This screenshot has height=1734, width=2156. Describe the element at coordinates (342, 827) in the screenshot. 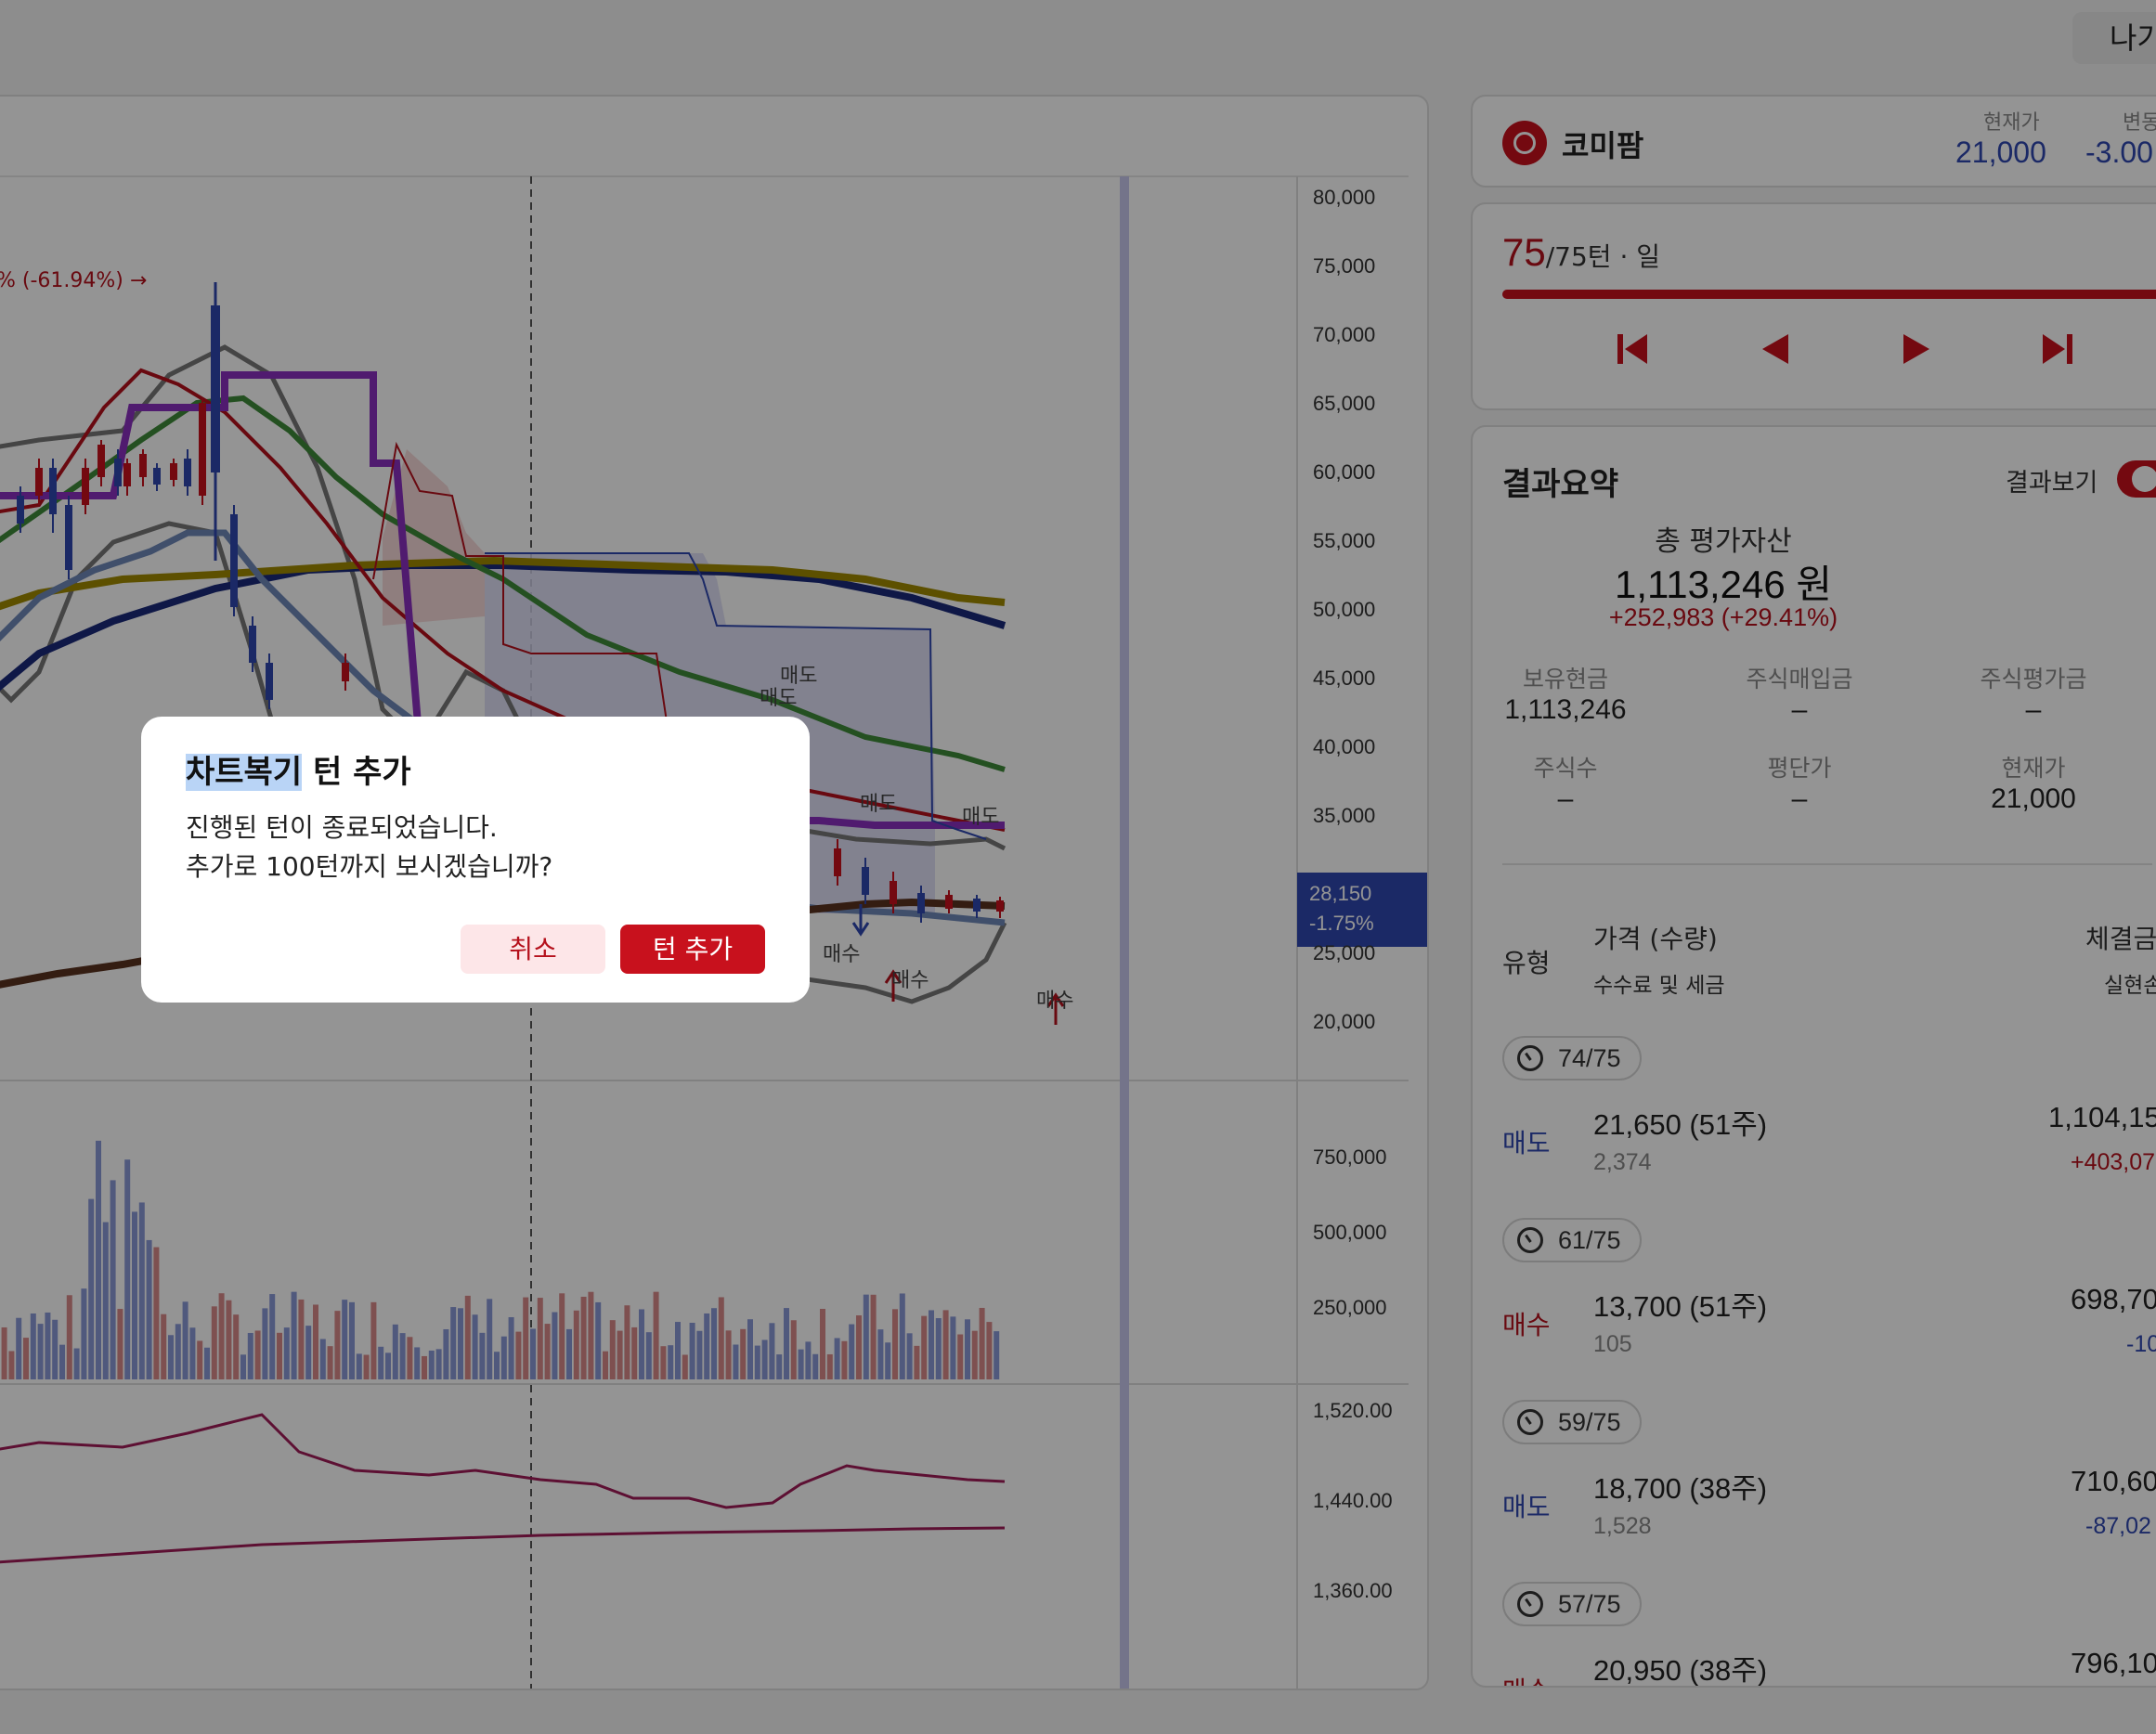

I see `dialog-message-line-1: 진행된 턴이 종료되었습니다.` at that location.